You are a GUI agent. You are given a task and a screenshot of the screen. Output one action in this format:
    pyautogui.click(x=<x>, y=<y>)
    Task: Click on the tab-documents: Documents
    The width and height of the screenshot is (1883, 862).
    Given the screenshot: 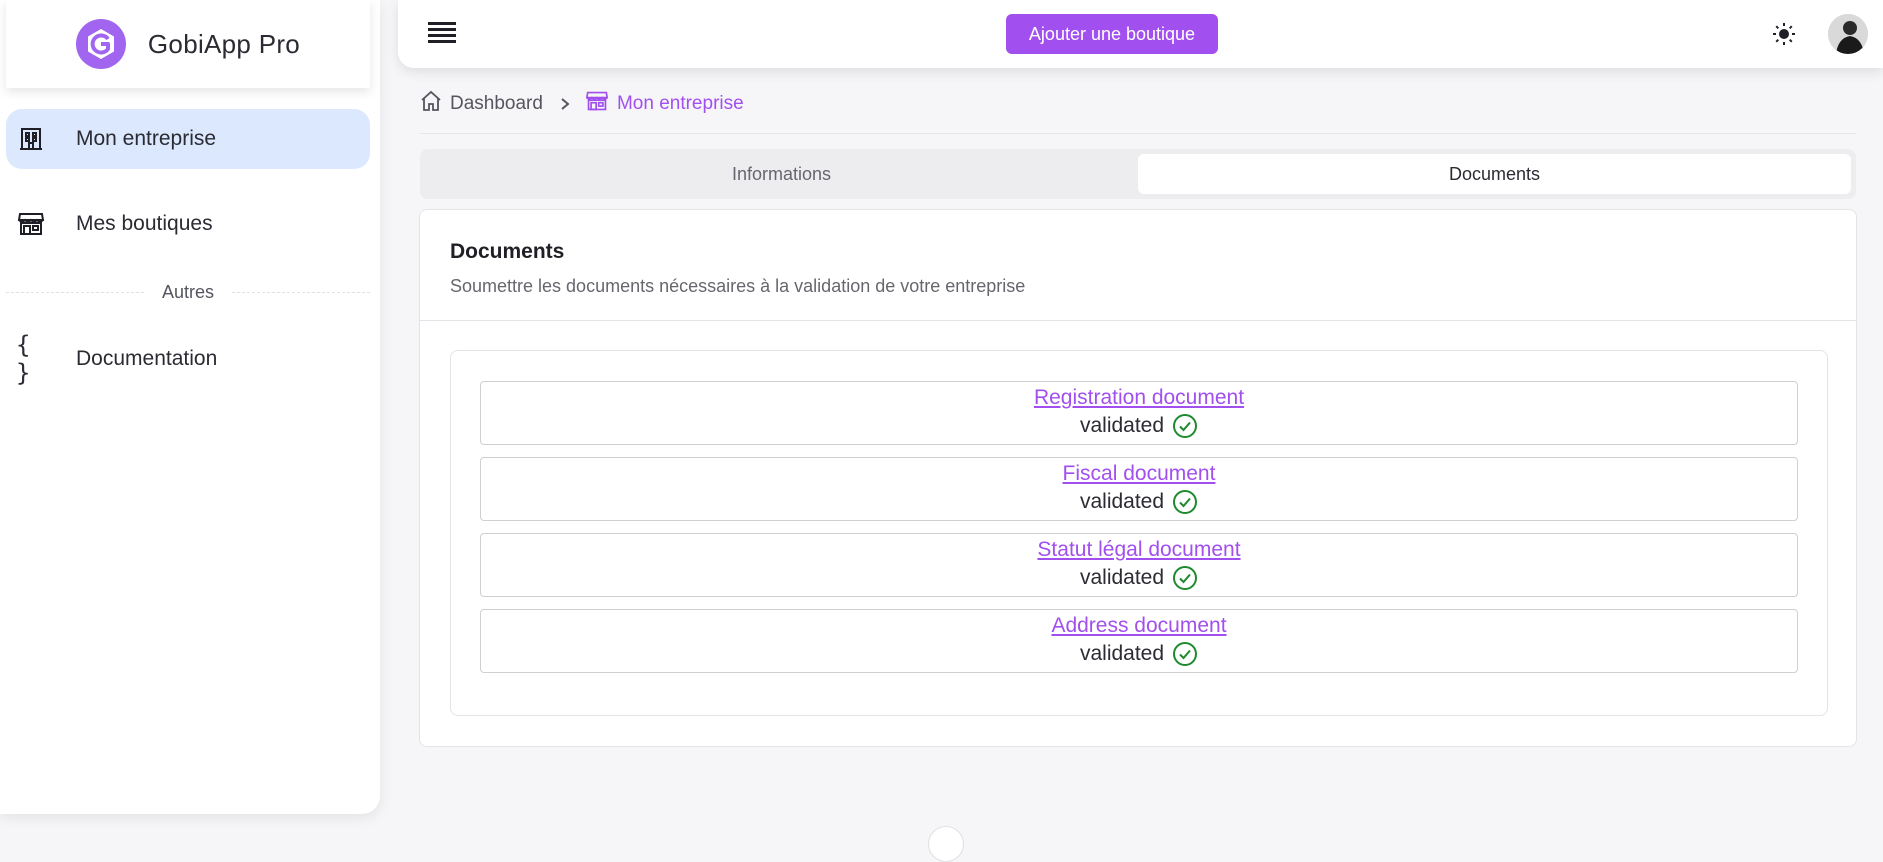 What is the action you would take?
    pyautogui.click(x=1494, y=174)
    